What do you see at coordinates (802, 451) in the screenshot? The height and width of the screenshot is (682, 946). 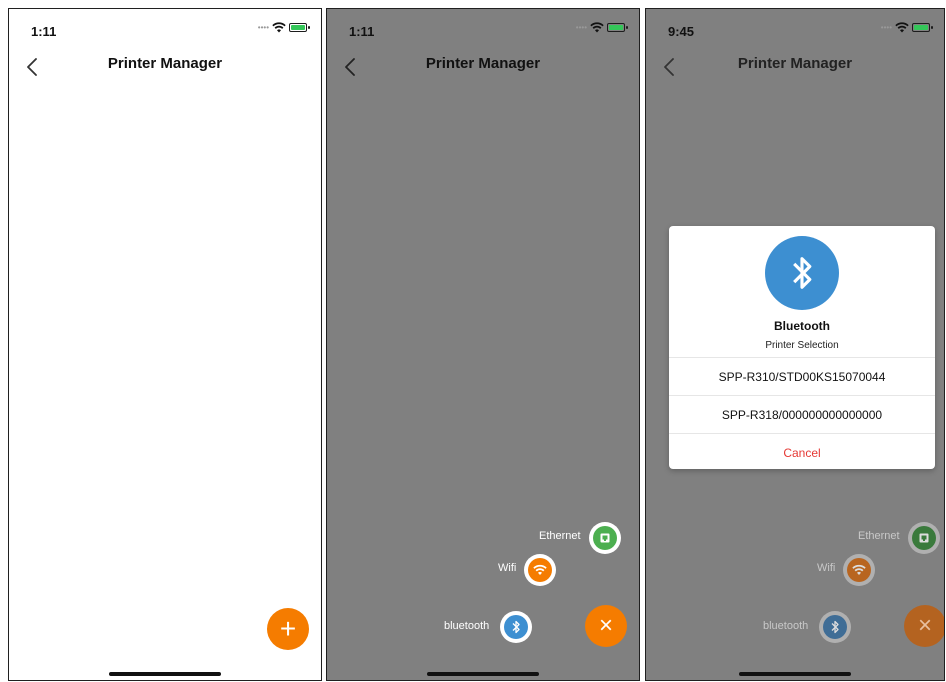 I see `cancel-button: Cancel` at bounding box center [802, 451].